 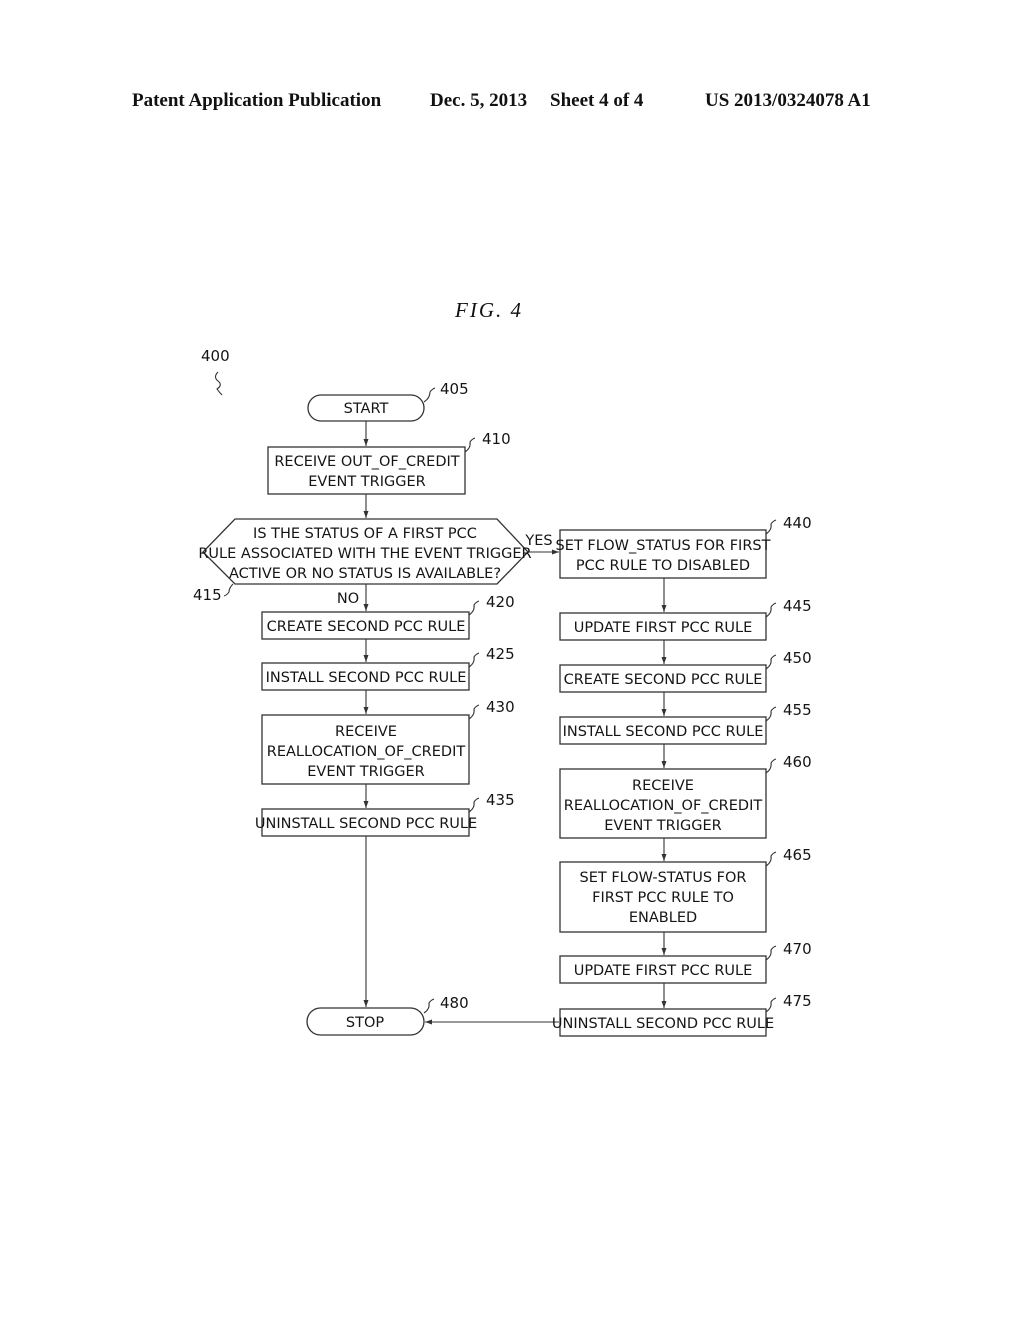 I want to click on decision-yes-label: YES, so click(x=538, y=541).